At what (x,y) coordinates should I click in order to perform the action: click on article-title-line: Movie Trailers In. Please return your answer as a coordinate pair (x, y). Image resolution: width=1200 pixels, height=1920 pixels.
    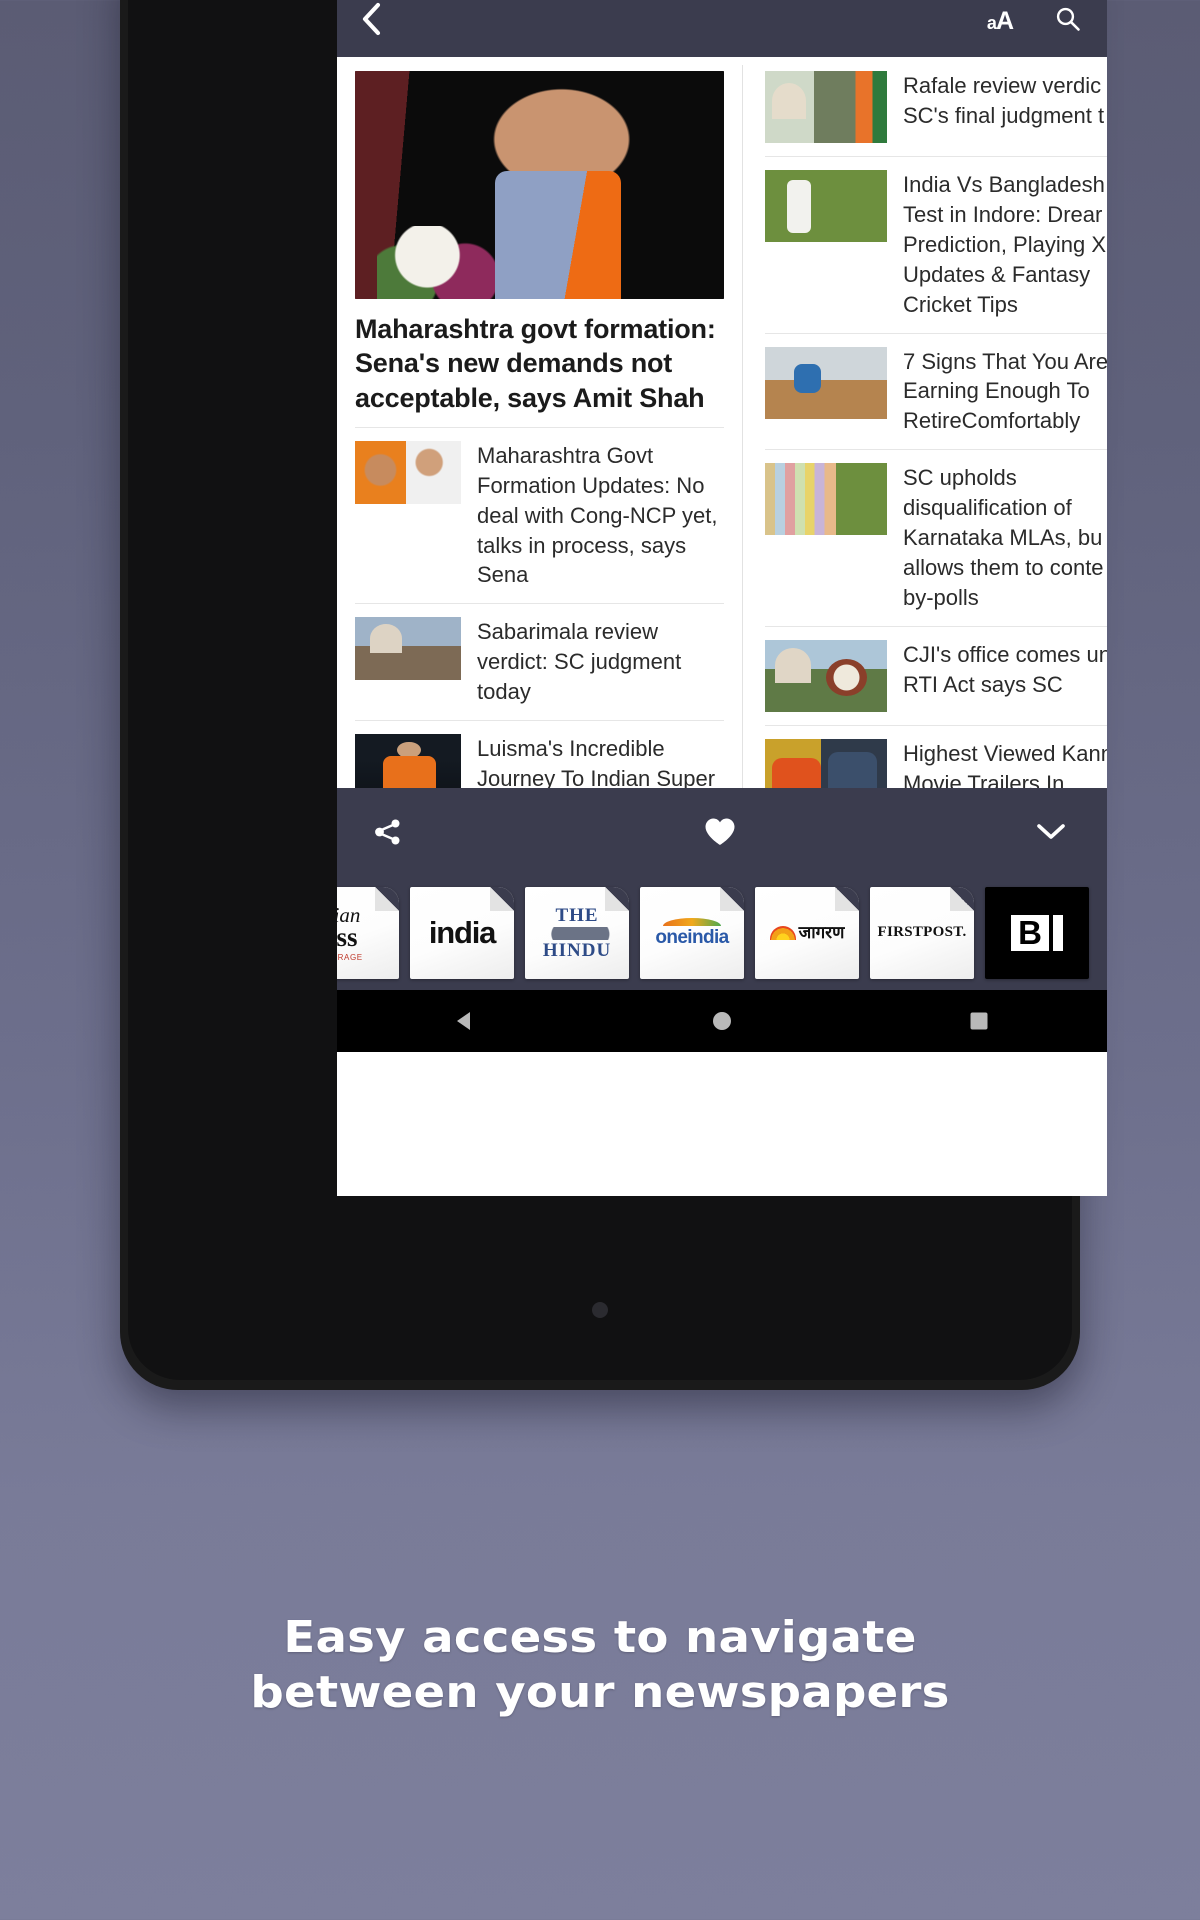
    Looking at the image, I should click on (984, 779).